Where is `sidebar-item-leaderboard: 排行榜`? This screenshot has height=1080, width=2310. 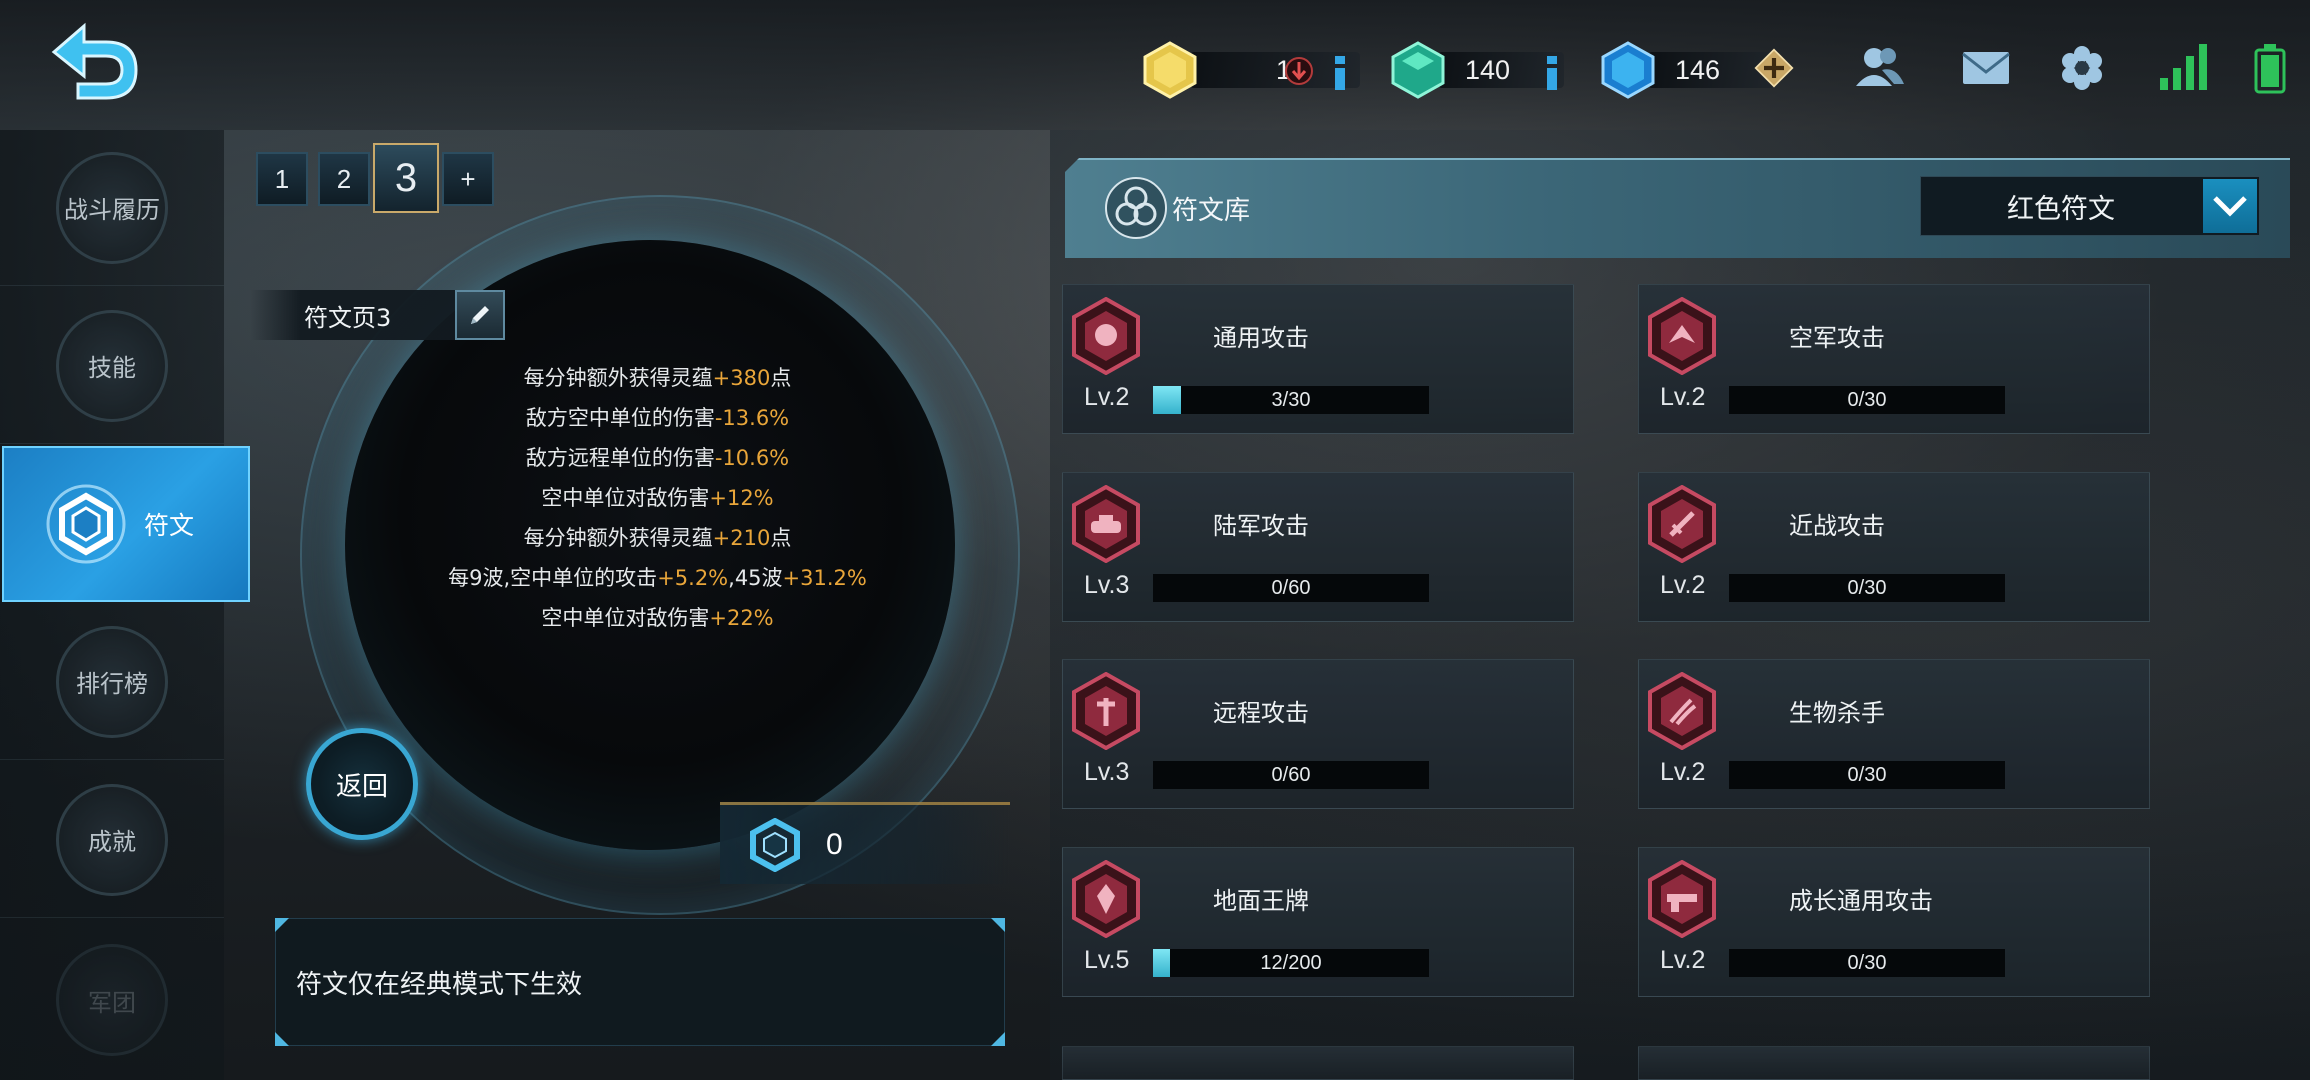 sidebar-item-leaderboard: 排行榜 is located at coordinates (112, 682).